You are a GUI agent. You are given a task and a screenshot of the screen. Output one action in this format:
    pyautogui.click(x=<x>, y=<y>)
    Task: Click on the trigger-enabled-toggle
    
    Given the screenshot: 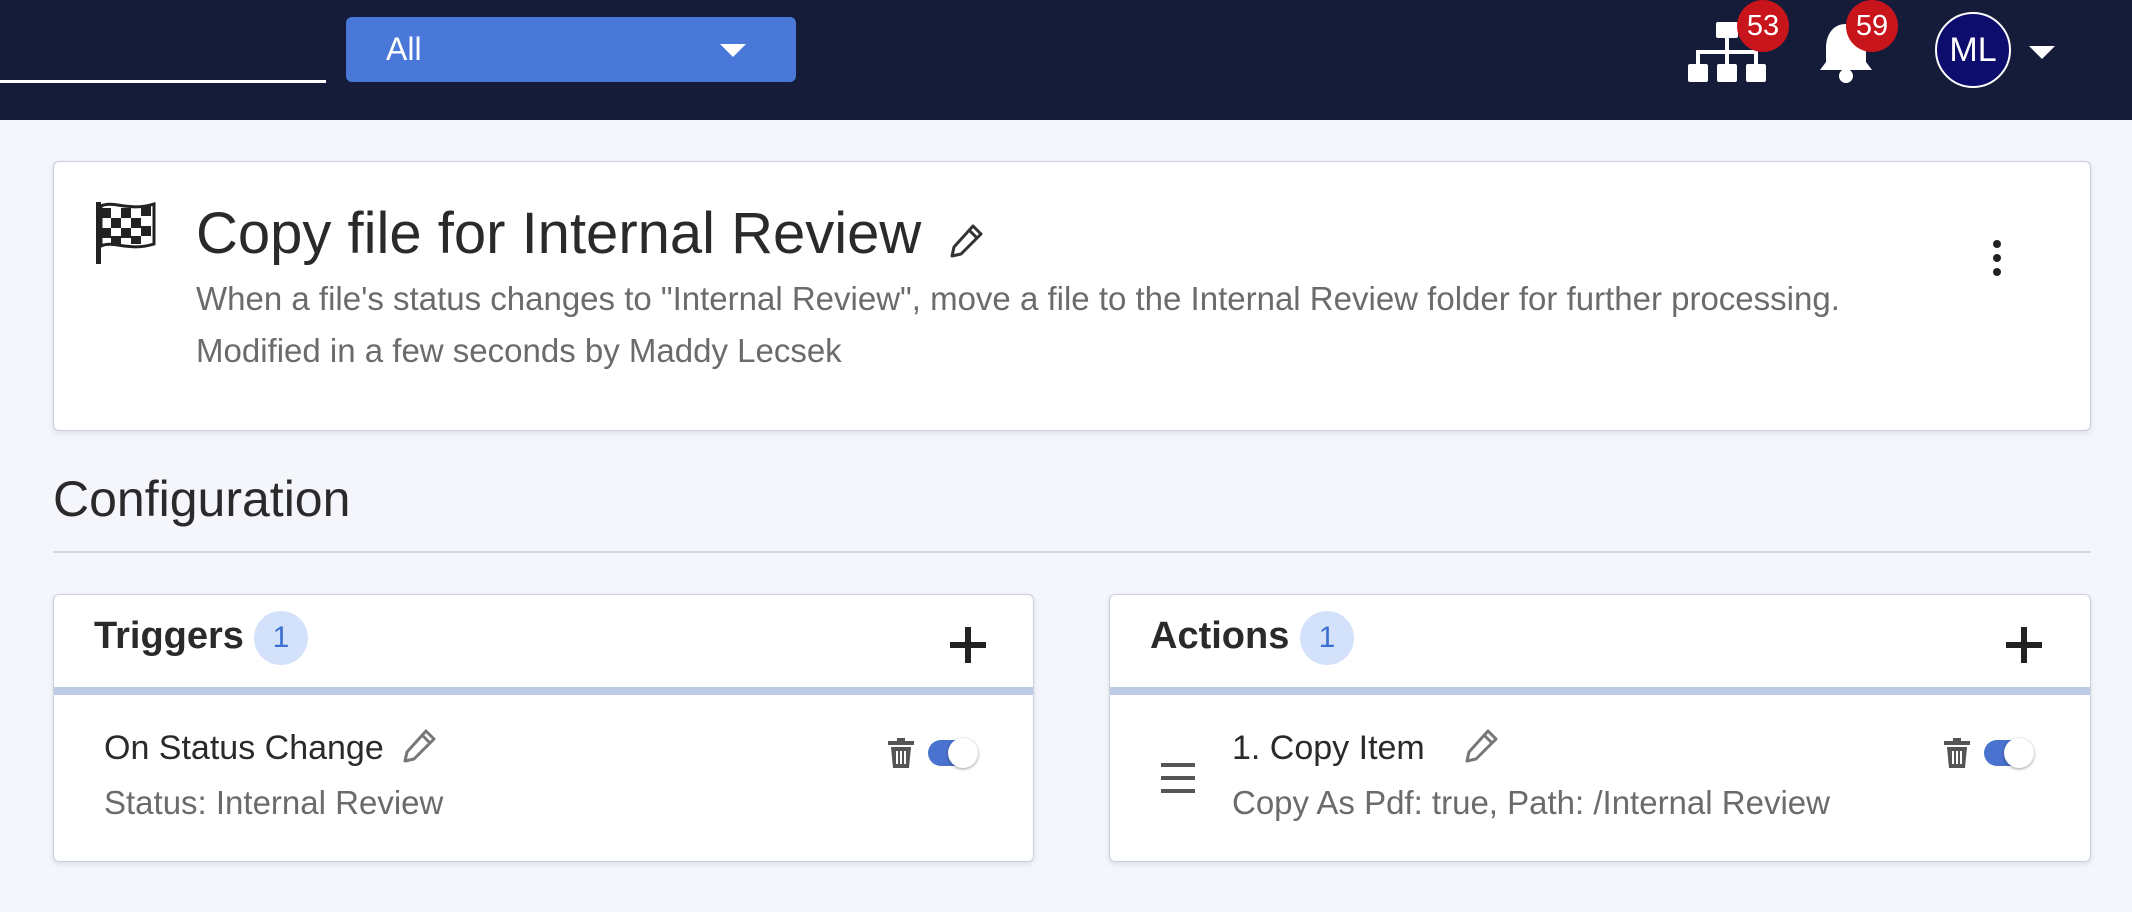 What is the action you would take?
    pyautogui.click(x=953, y=753)
    